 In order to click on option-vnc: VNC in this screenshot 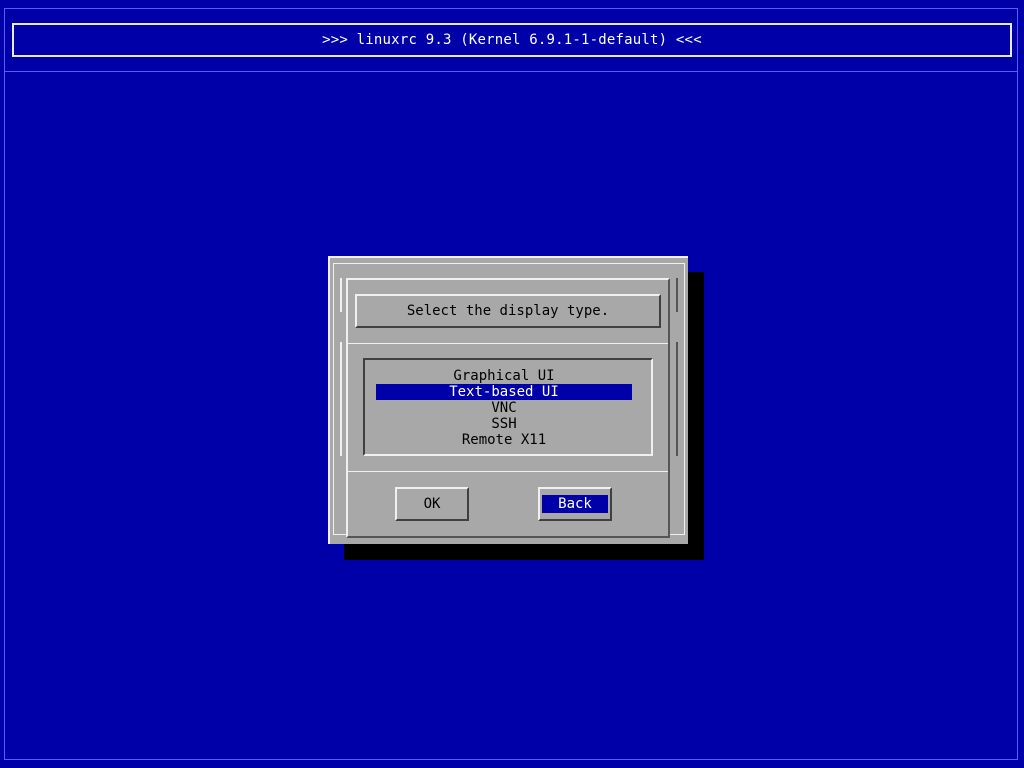, I will do `click(504, 408)`.